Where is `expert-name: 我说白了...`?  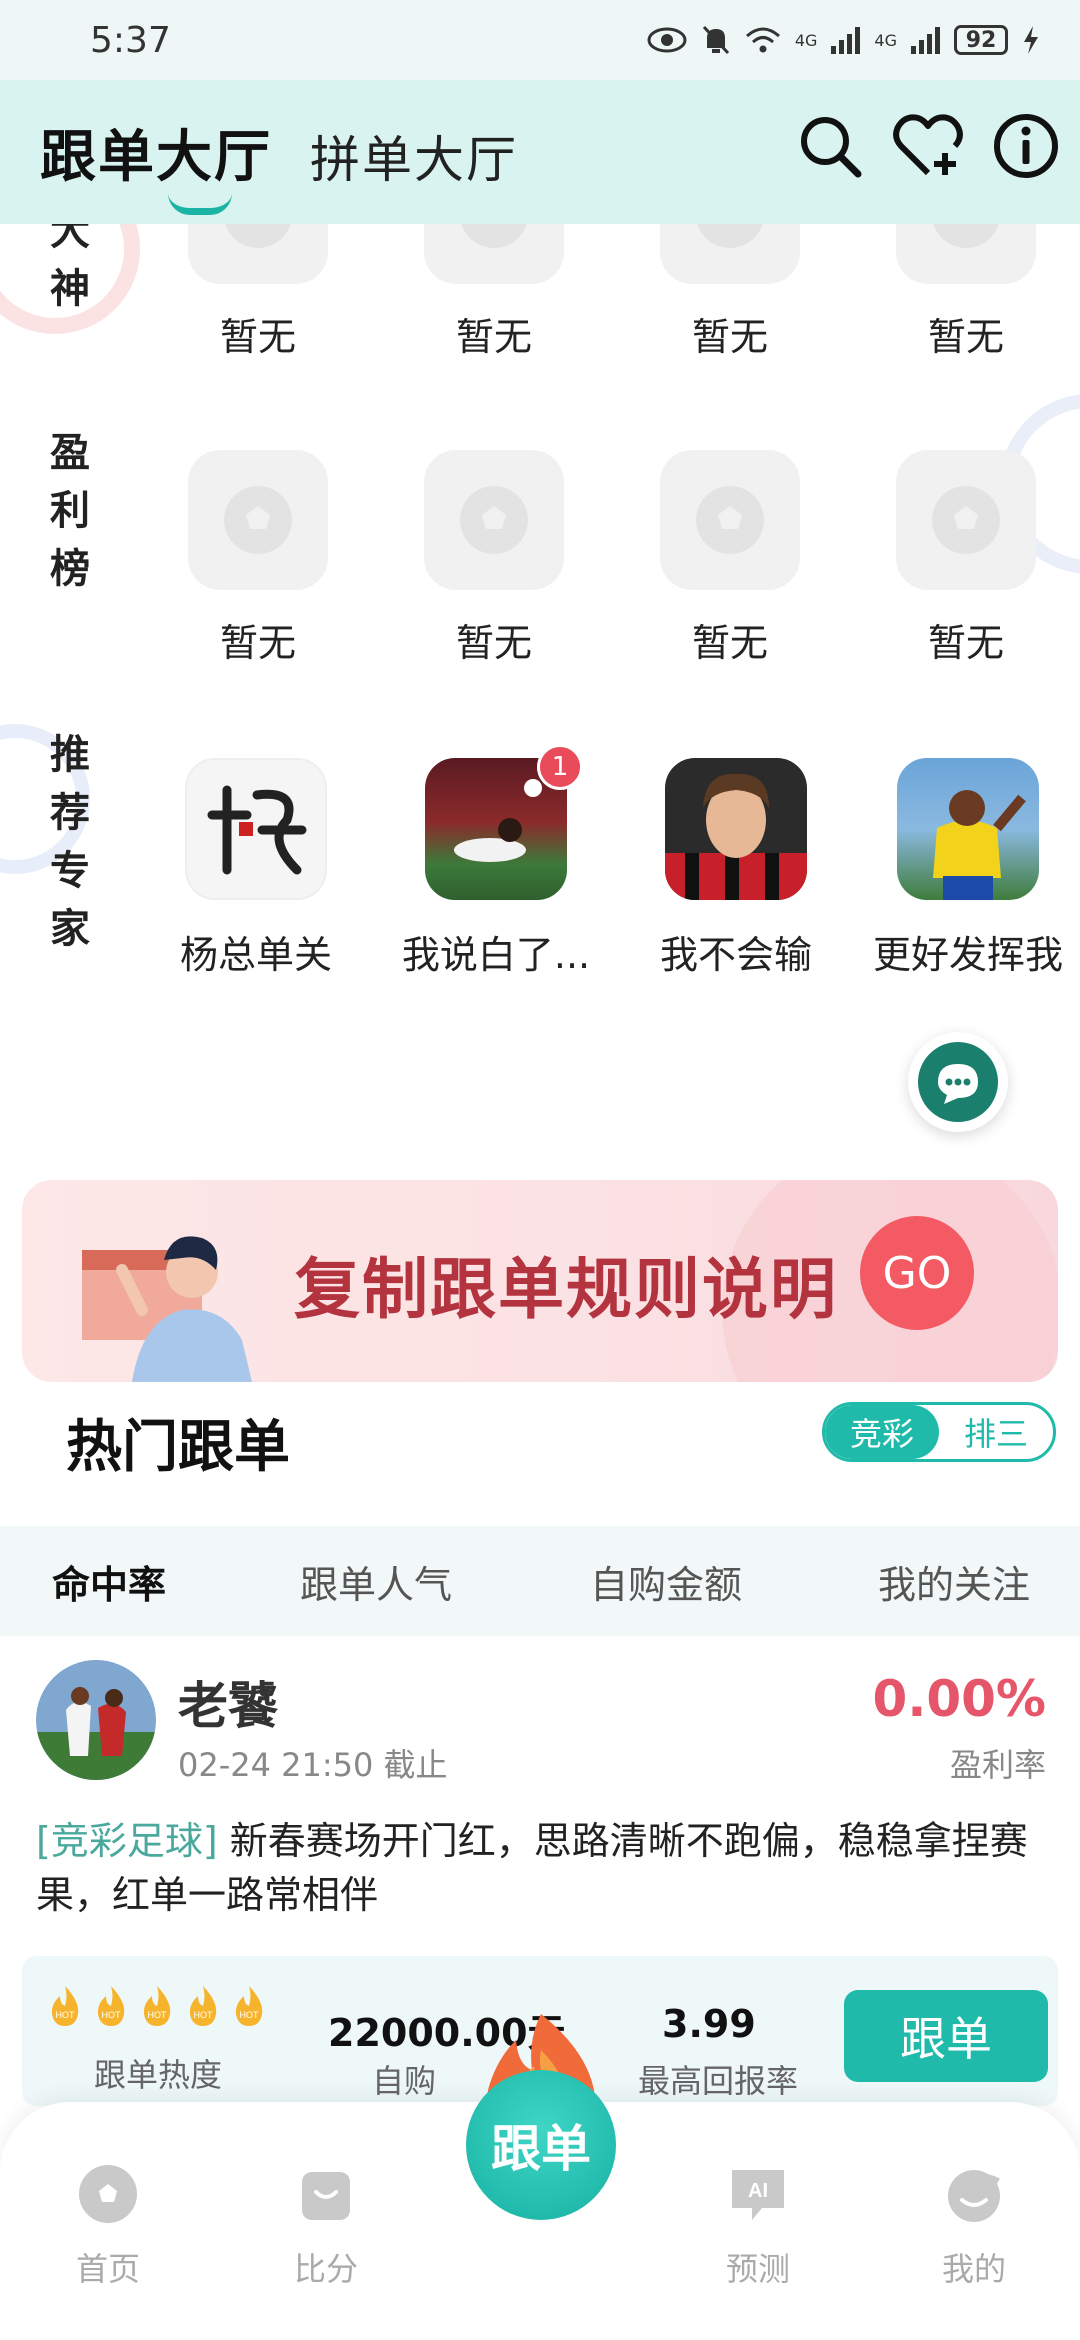
expert-name: 我说白了... is located at coordinates (496, 955).